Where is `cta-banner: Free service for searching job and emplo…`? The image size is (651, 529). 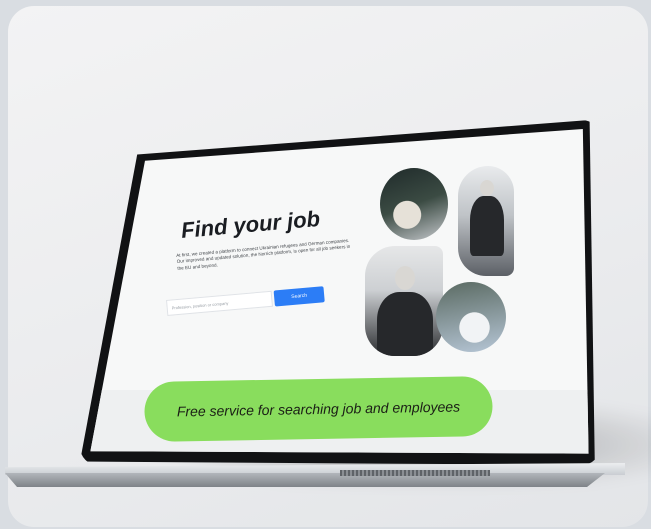
cta-banner: Free service for searching job and emplo… is located at coordinates (318, 408).